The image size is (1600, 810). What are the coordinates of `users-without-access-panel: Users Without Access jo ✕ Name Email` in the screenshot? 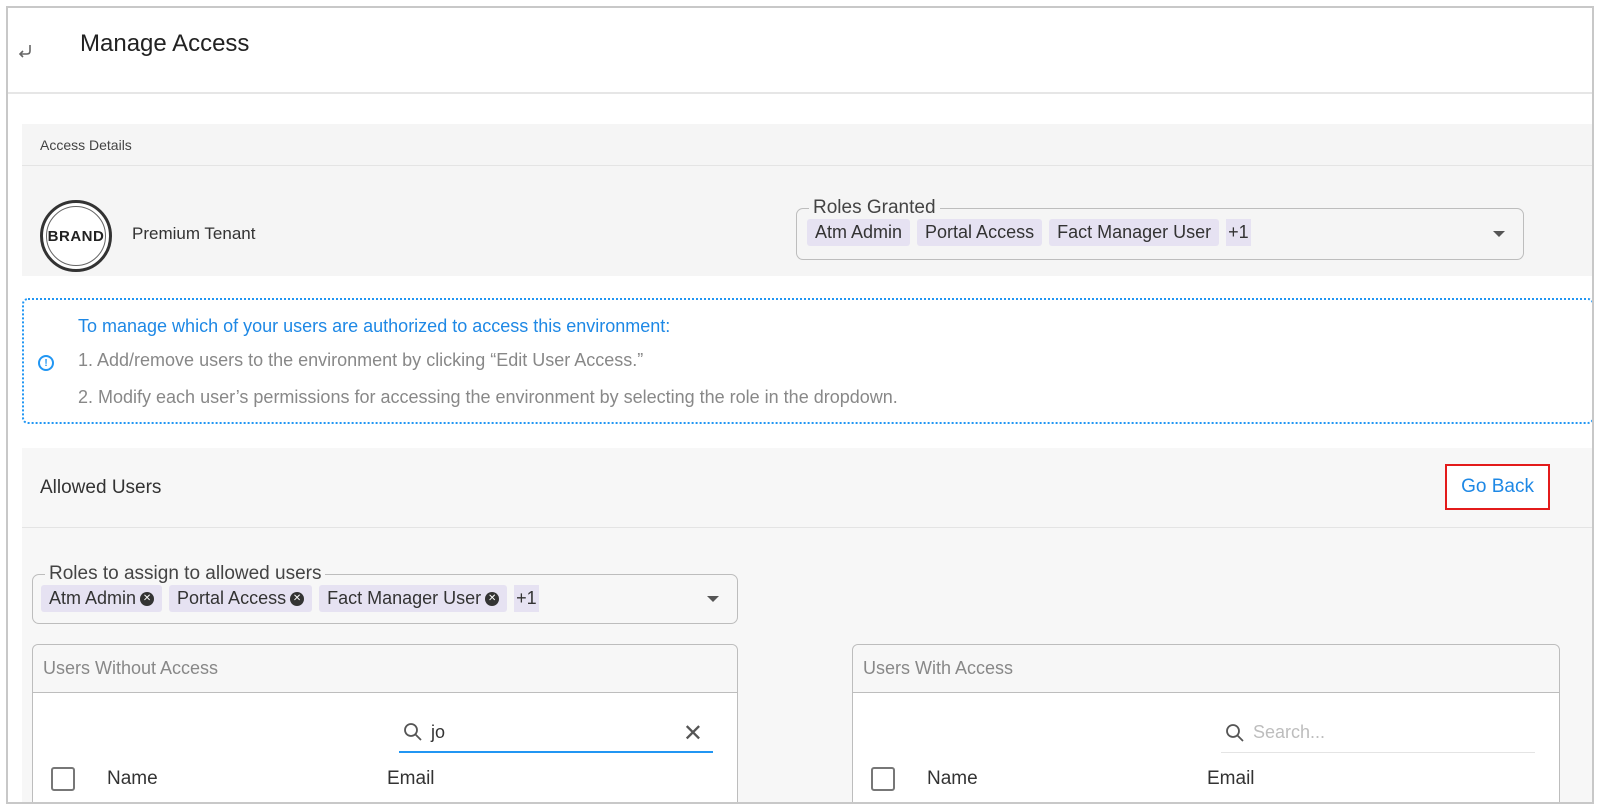 It's located at (385, 723).